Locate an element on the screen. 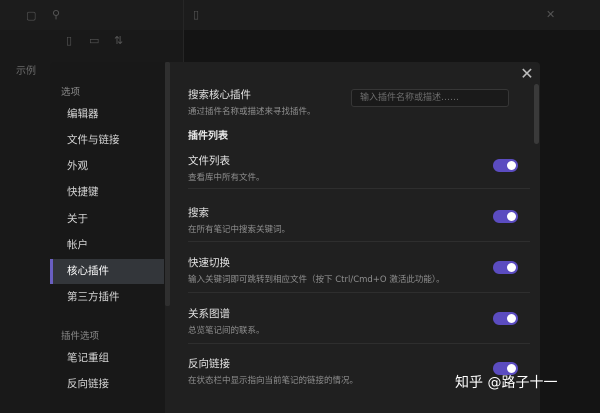  plugin-row: 搜索 在所有笔记中搜索关键词。 is located at coordinates (358, 220).